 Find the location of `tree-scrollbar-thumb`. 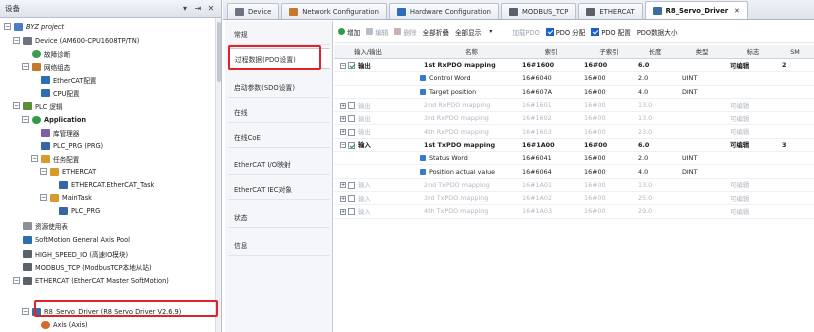

tree-scrollbar-thumb is located at coordinates (219, 52).